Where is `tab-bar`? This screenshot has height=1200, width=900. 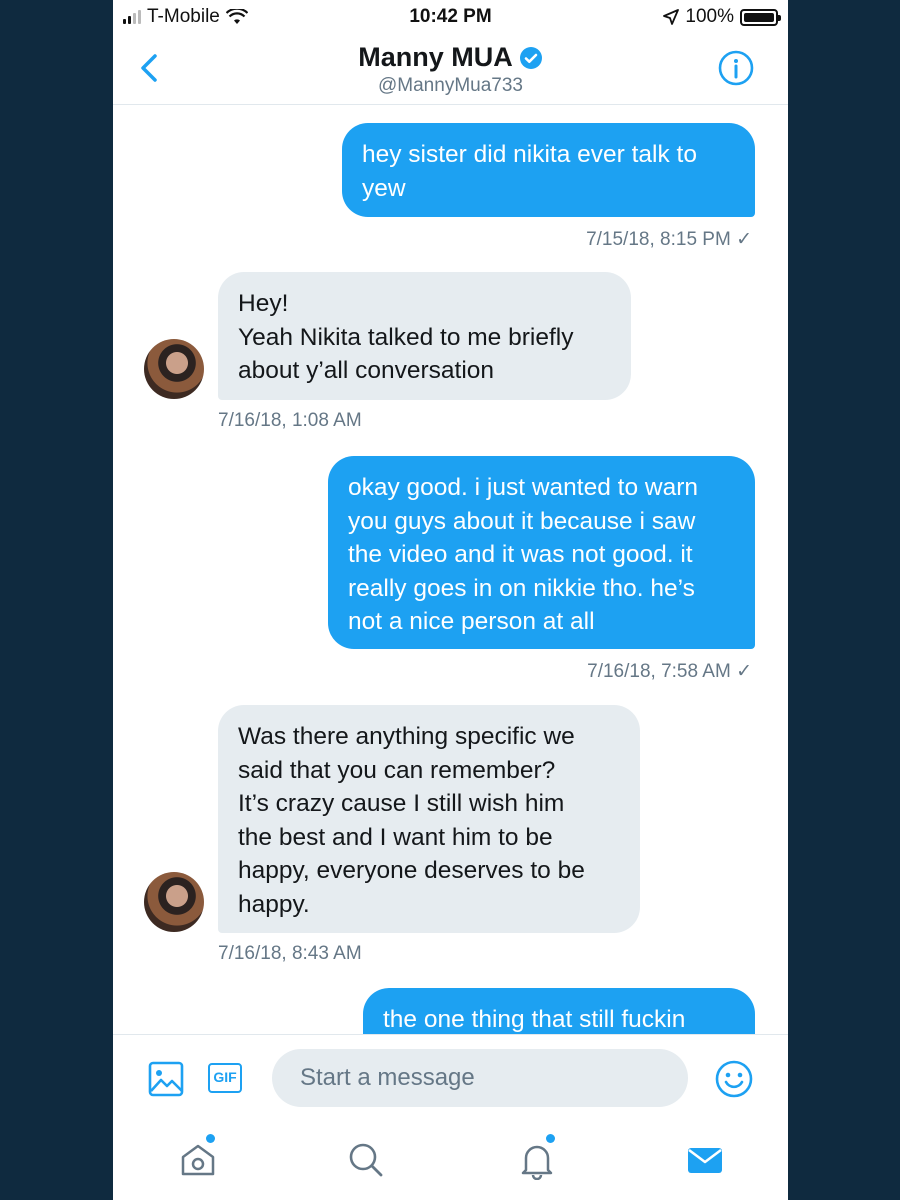
tab-bar is located at coordinates (450, 1161).